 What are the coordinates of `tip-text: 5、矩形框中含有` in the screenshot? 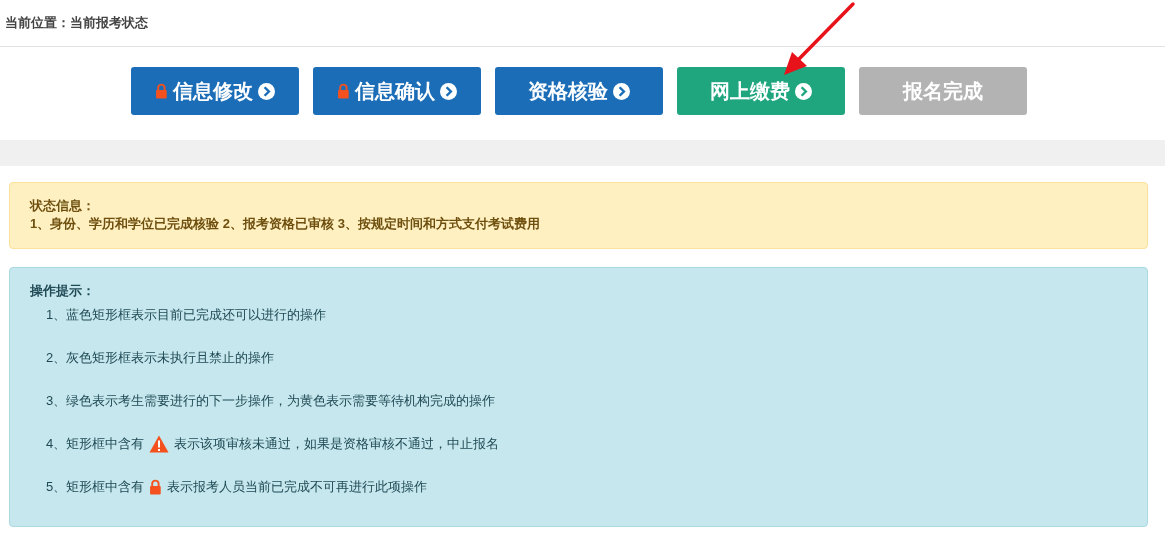 It's located at (95, 487).